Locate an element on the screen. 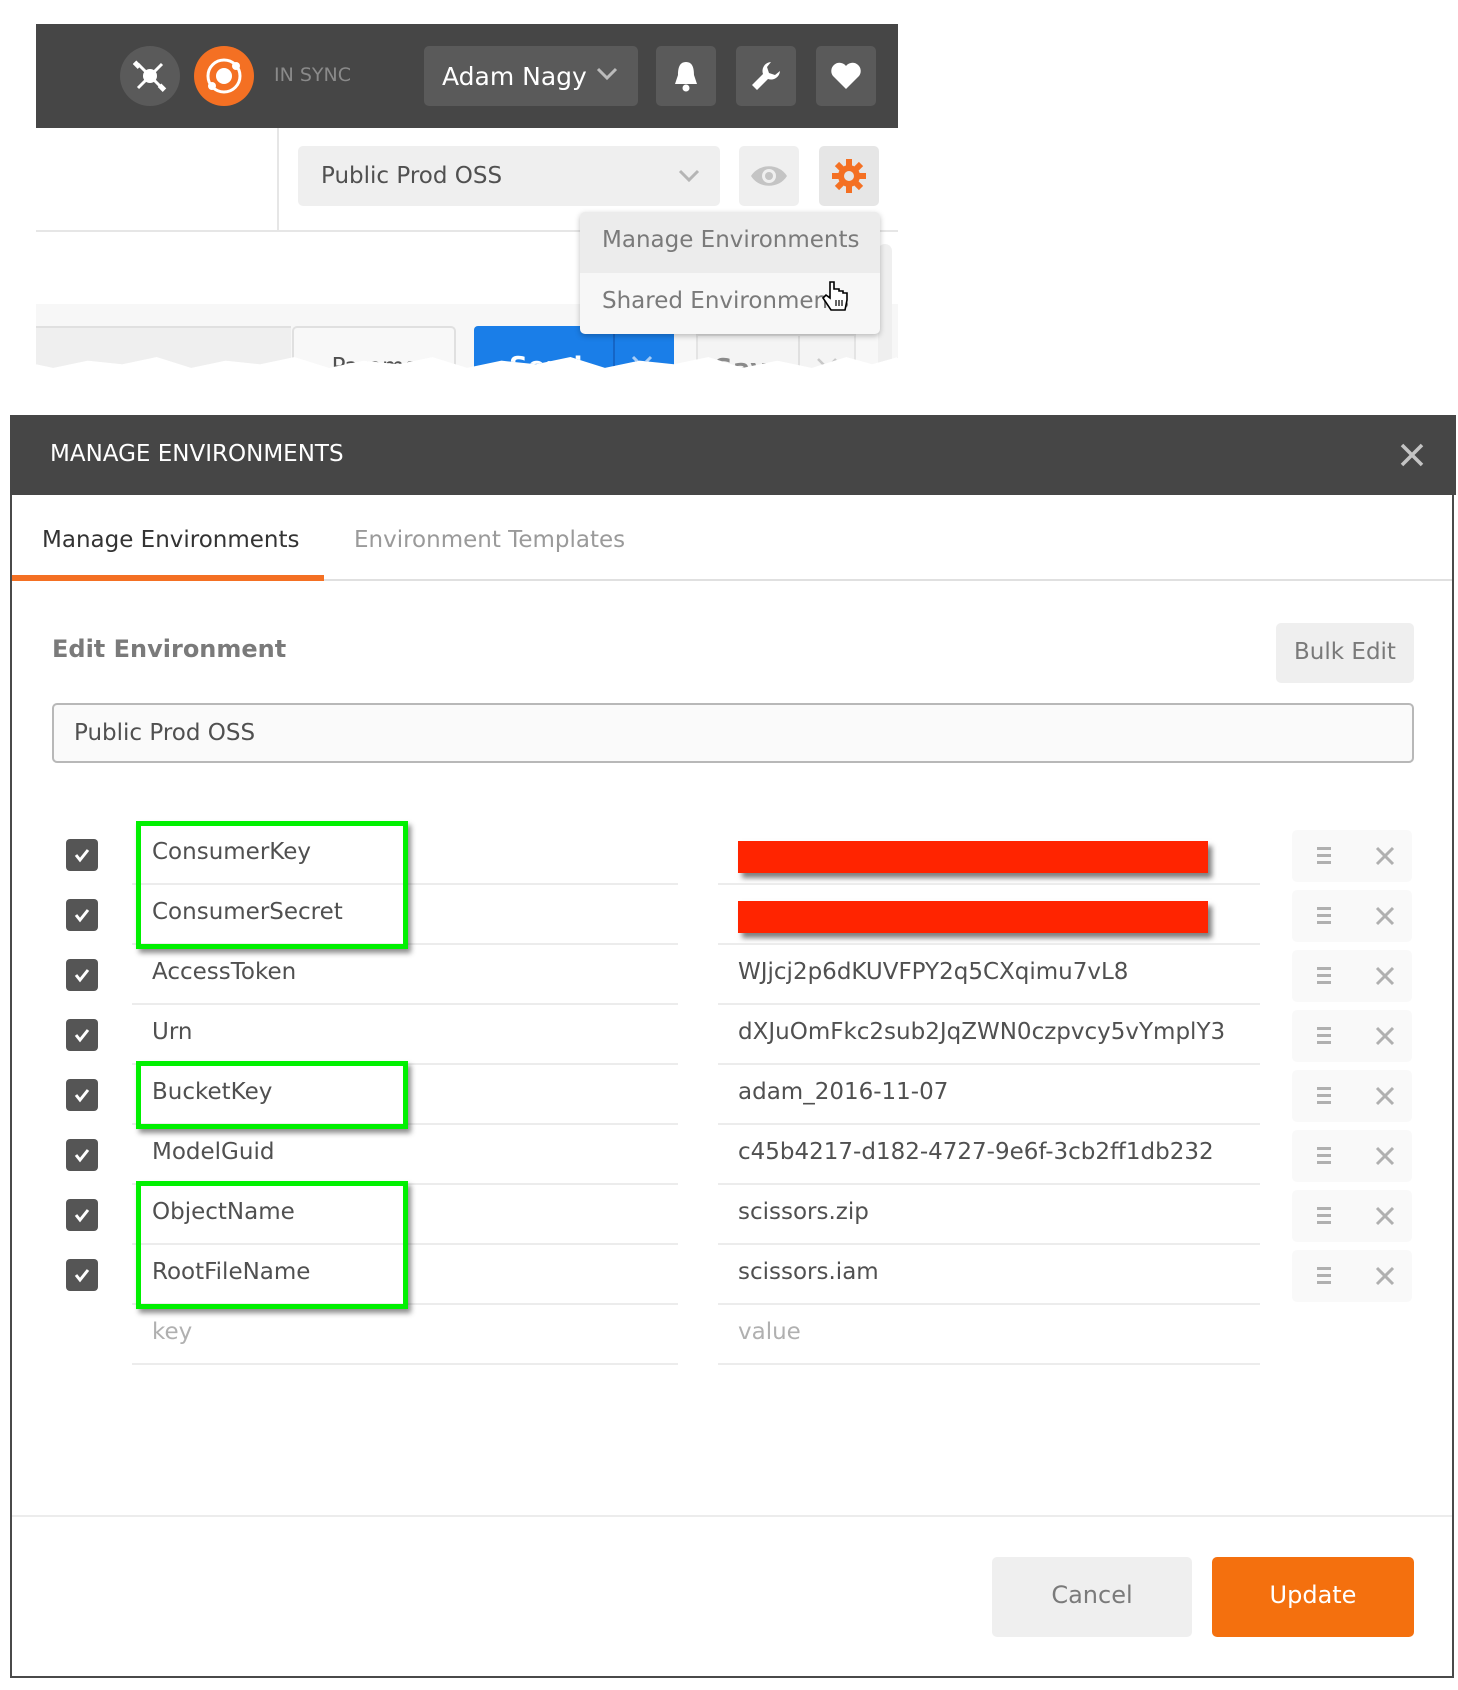 Image resolution: width=1458 pixels, height=1690 pixels. environment-settings-menu: Manage Environments Shared Environments is located at coordinates (730, 273).